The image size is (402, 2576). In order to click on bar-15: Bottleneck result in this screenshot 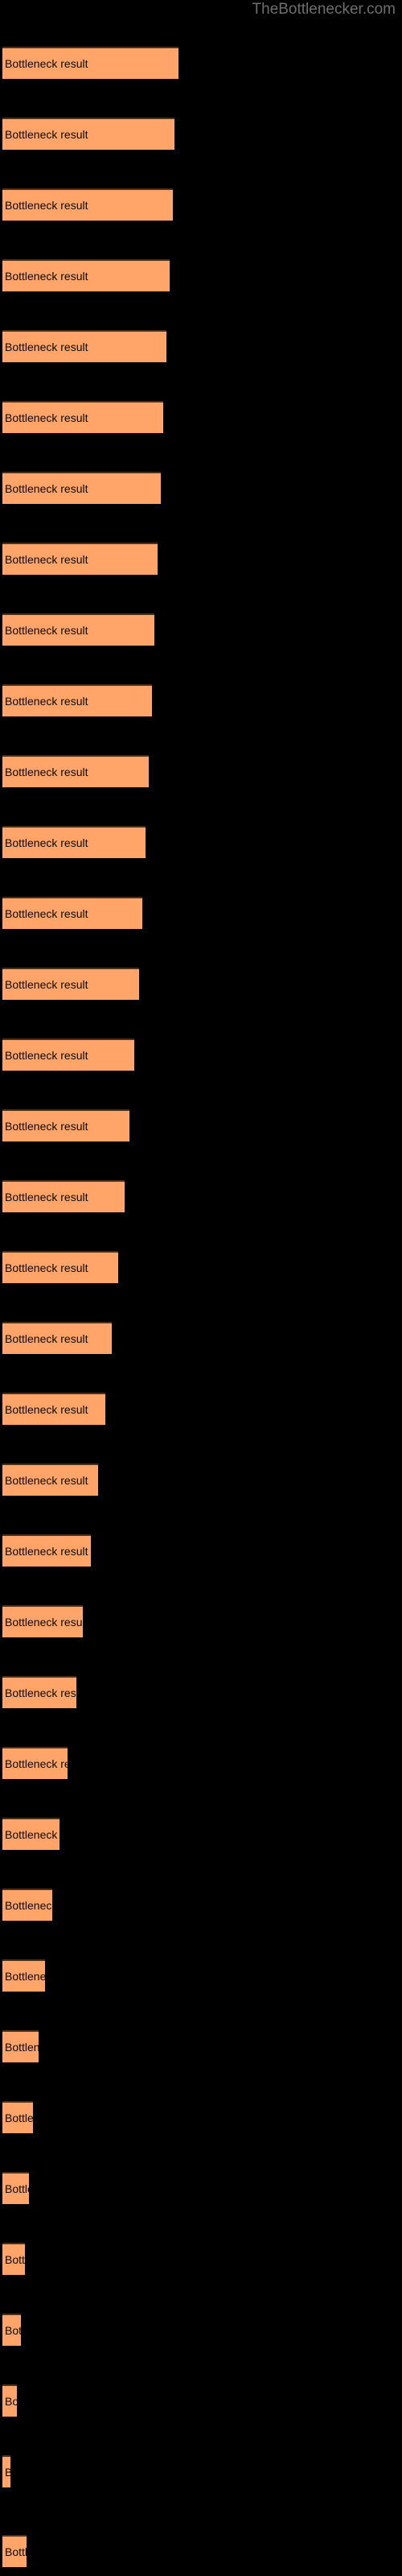, I will do `click(68, 1054)`.